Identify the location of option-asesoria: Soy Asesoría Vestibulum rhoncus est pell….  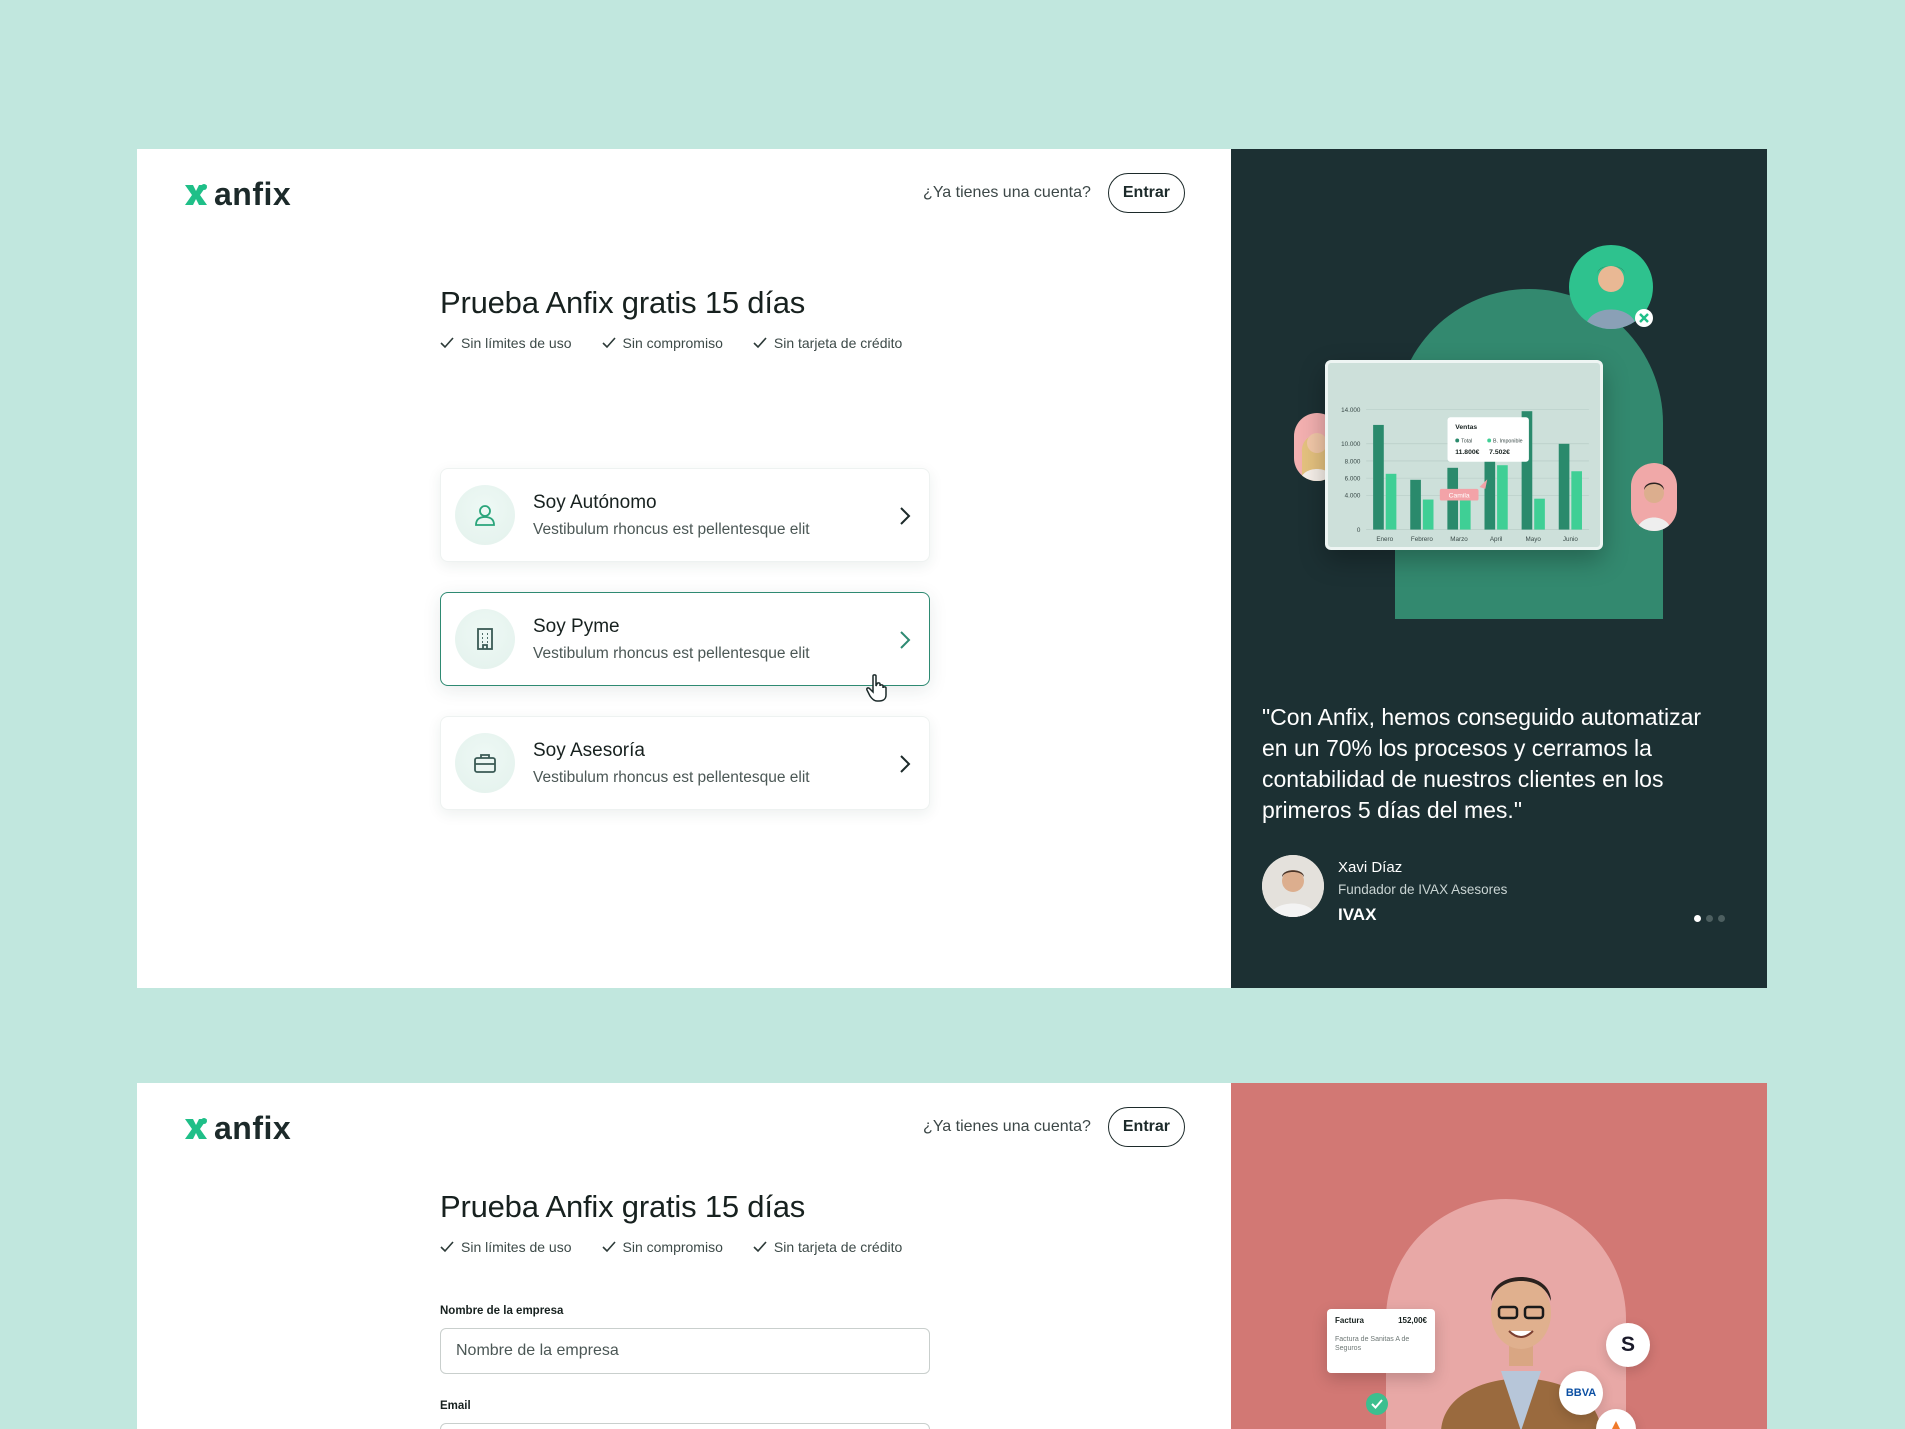
(685, 763).